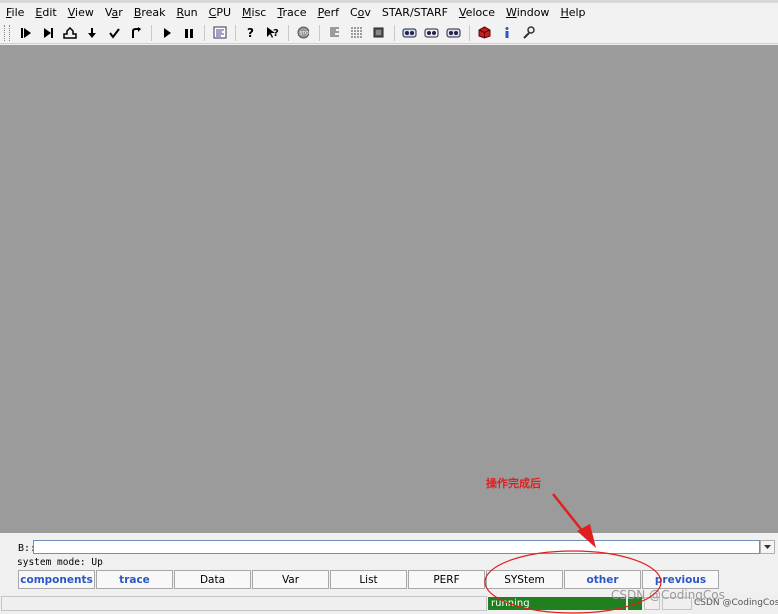 Image resolution: width=778 pixels, height=614 pixels. What do you see at coordinates (506, 33) in the screenshot?
I see `info-icon` at bounding box center [506, 33].